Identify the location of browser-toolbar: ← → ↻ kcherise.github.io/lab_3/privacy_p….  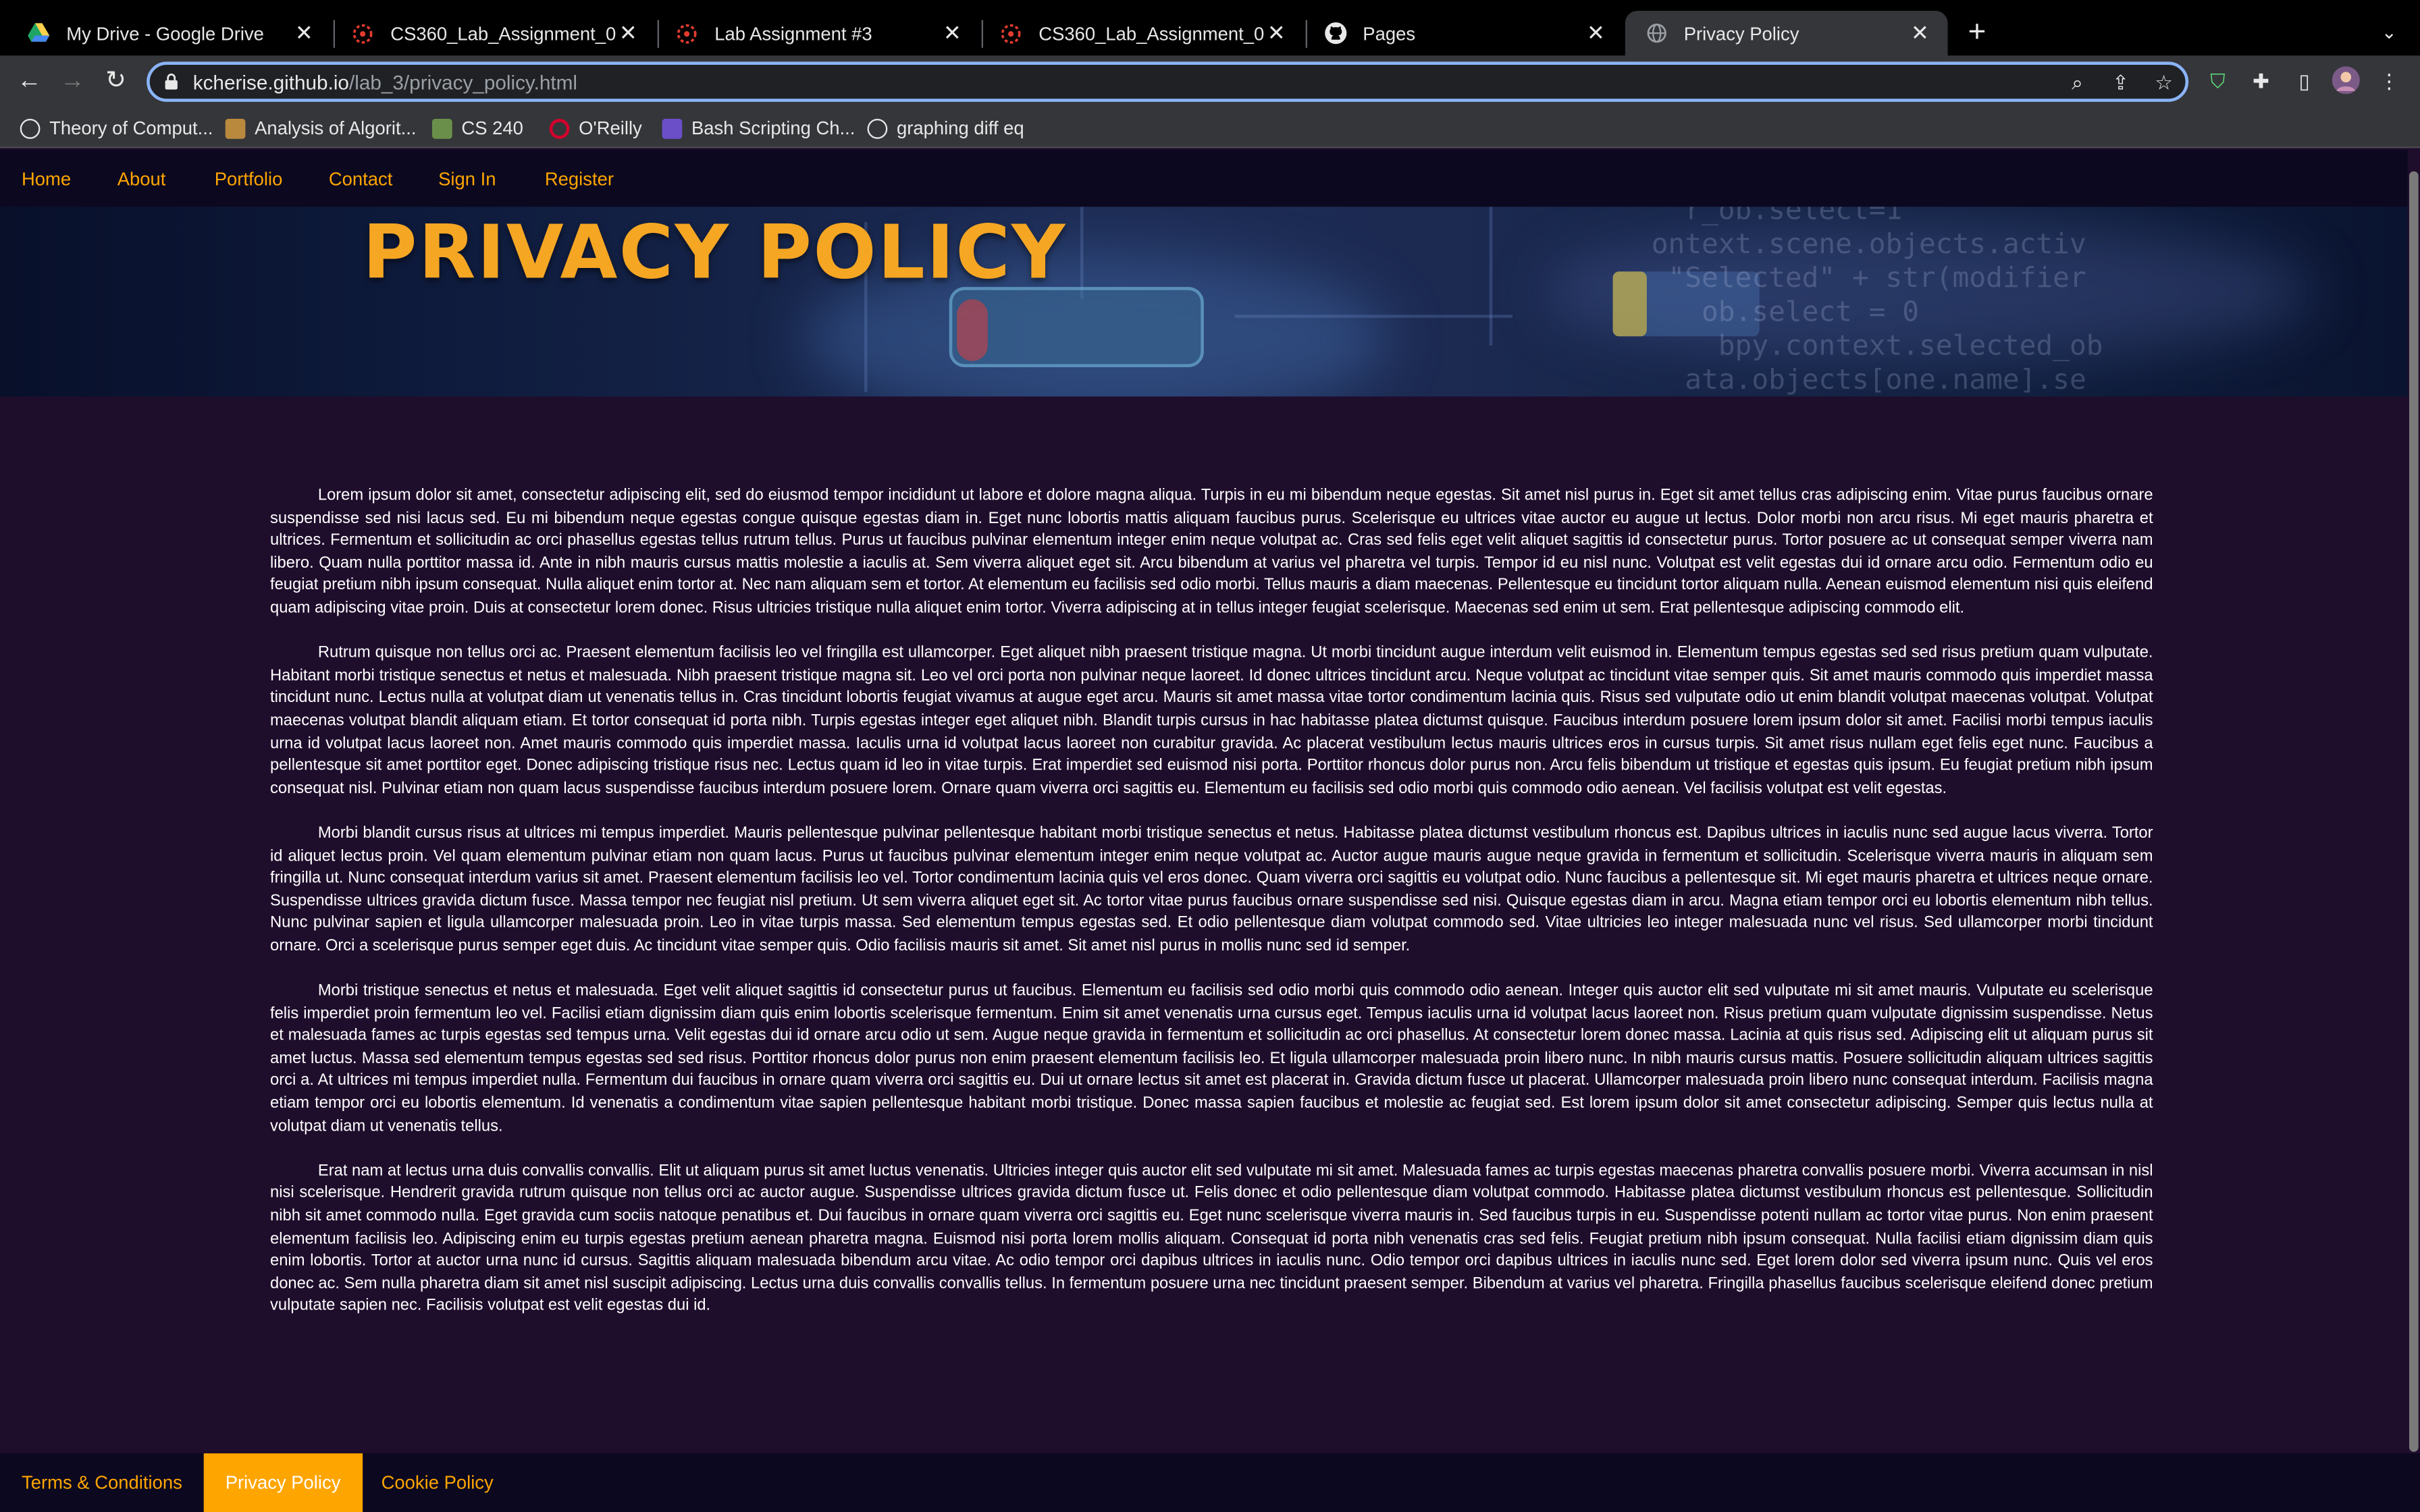
(1210, 81).